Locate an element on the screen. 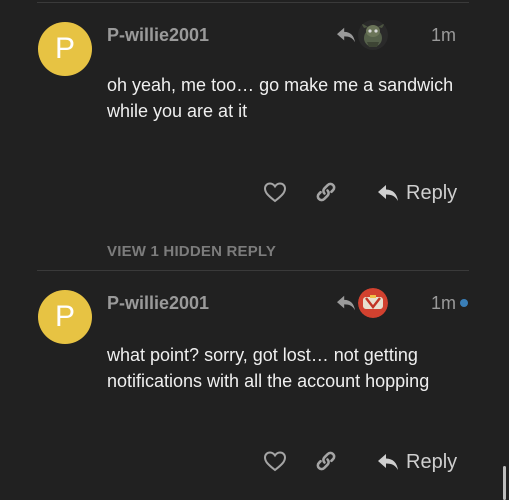 The width and height of the screenshot is (509, 500). view-hidden-replies-button: VIEW 1 HIDDEN REPLY is located at coordinates (191, 251).